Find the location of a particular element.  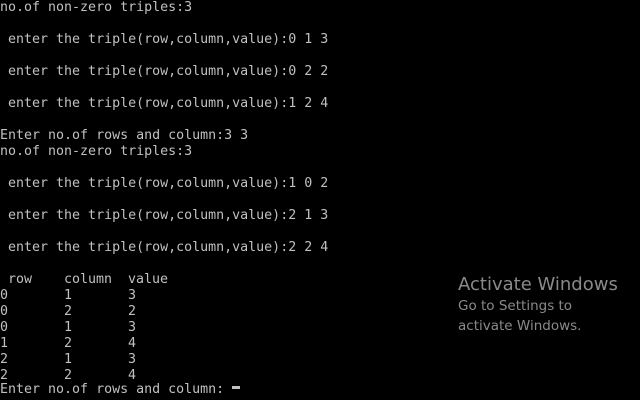

console-line: enter the triple(row,column,value):0 2 2 is located at coordinates (164, 71).